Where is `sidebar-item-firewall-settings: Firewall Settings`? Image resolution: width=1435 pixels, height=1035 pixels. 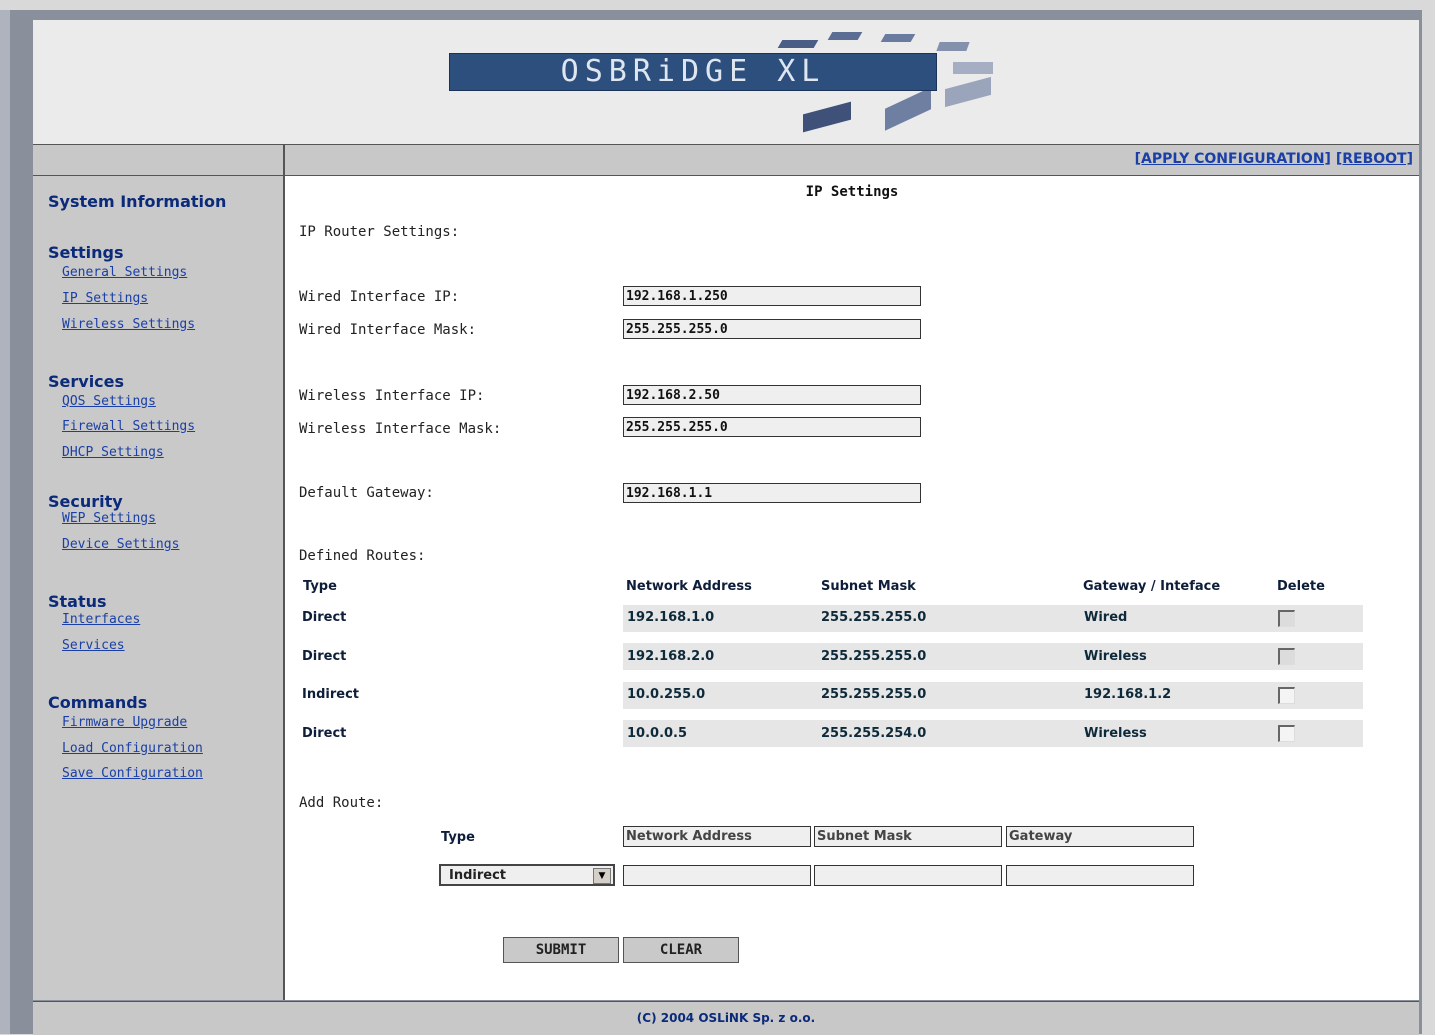 sidebar-item-firewall-settings: Firewall Settings is located at coordinates (128, 426).